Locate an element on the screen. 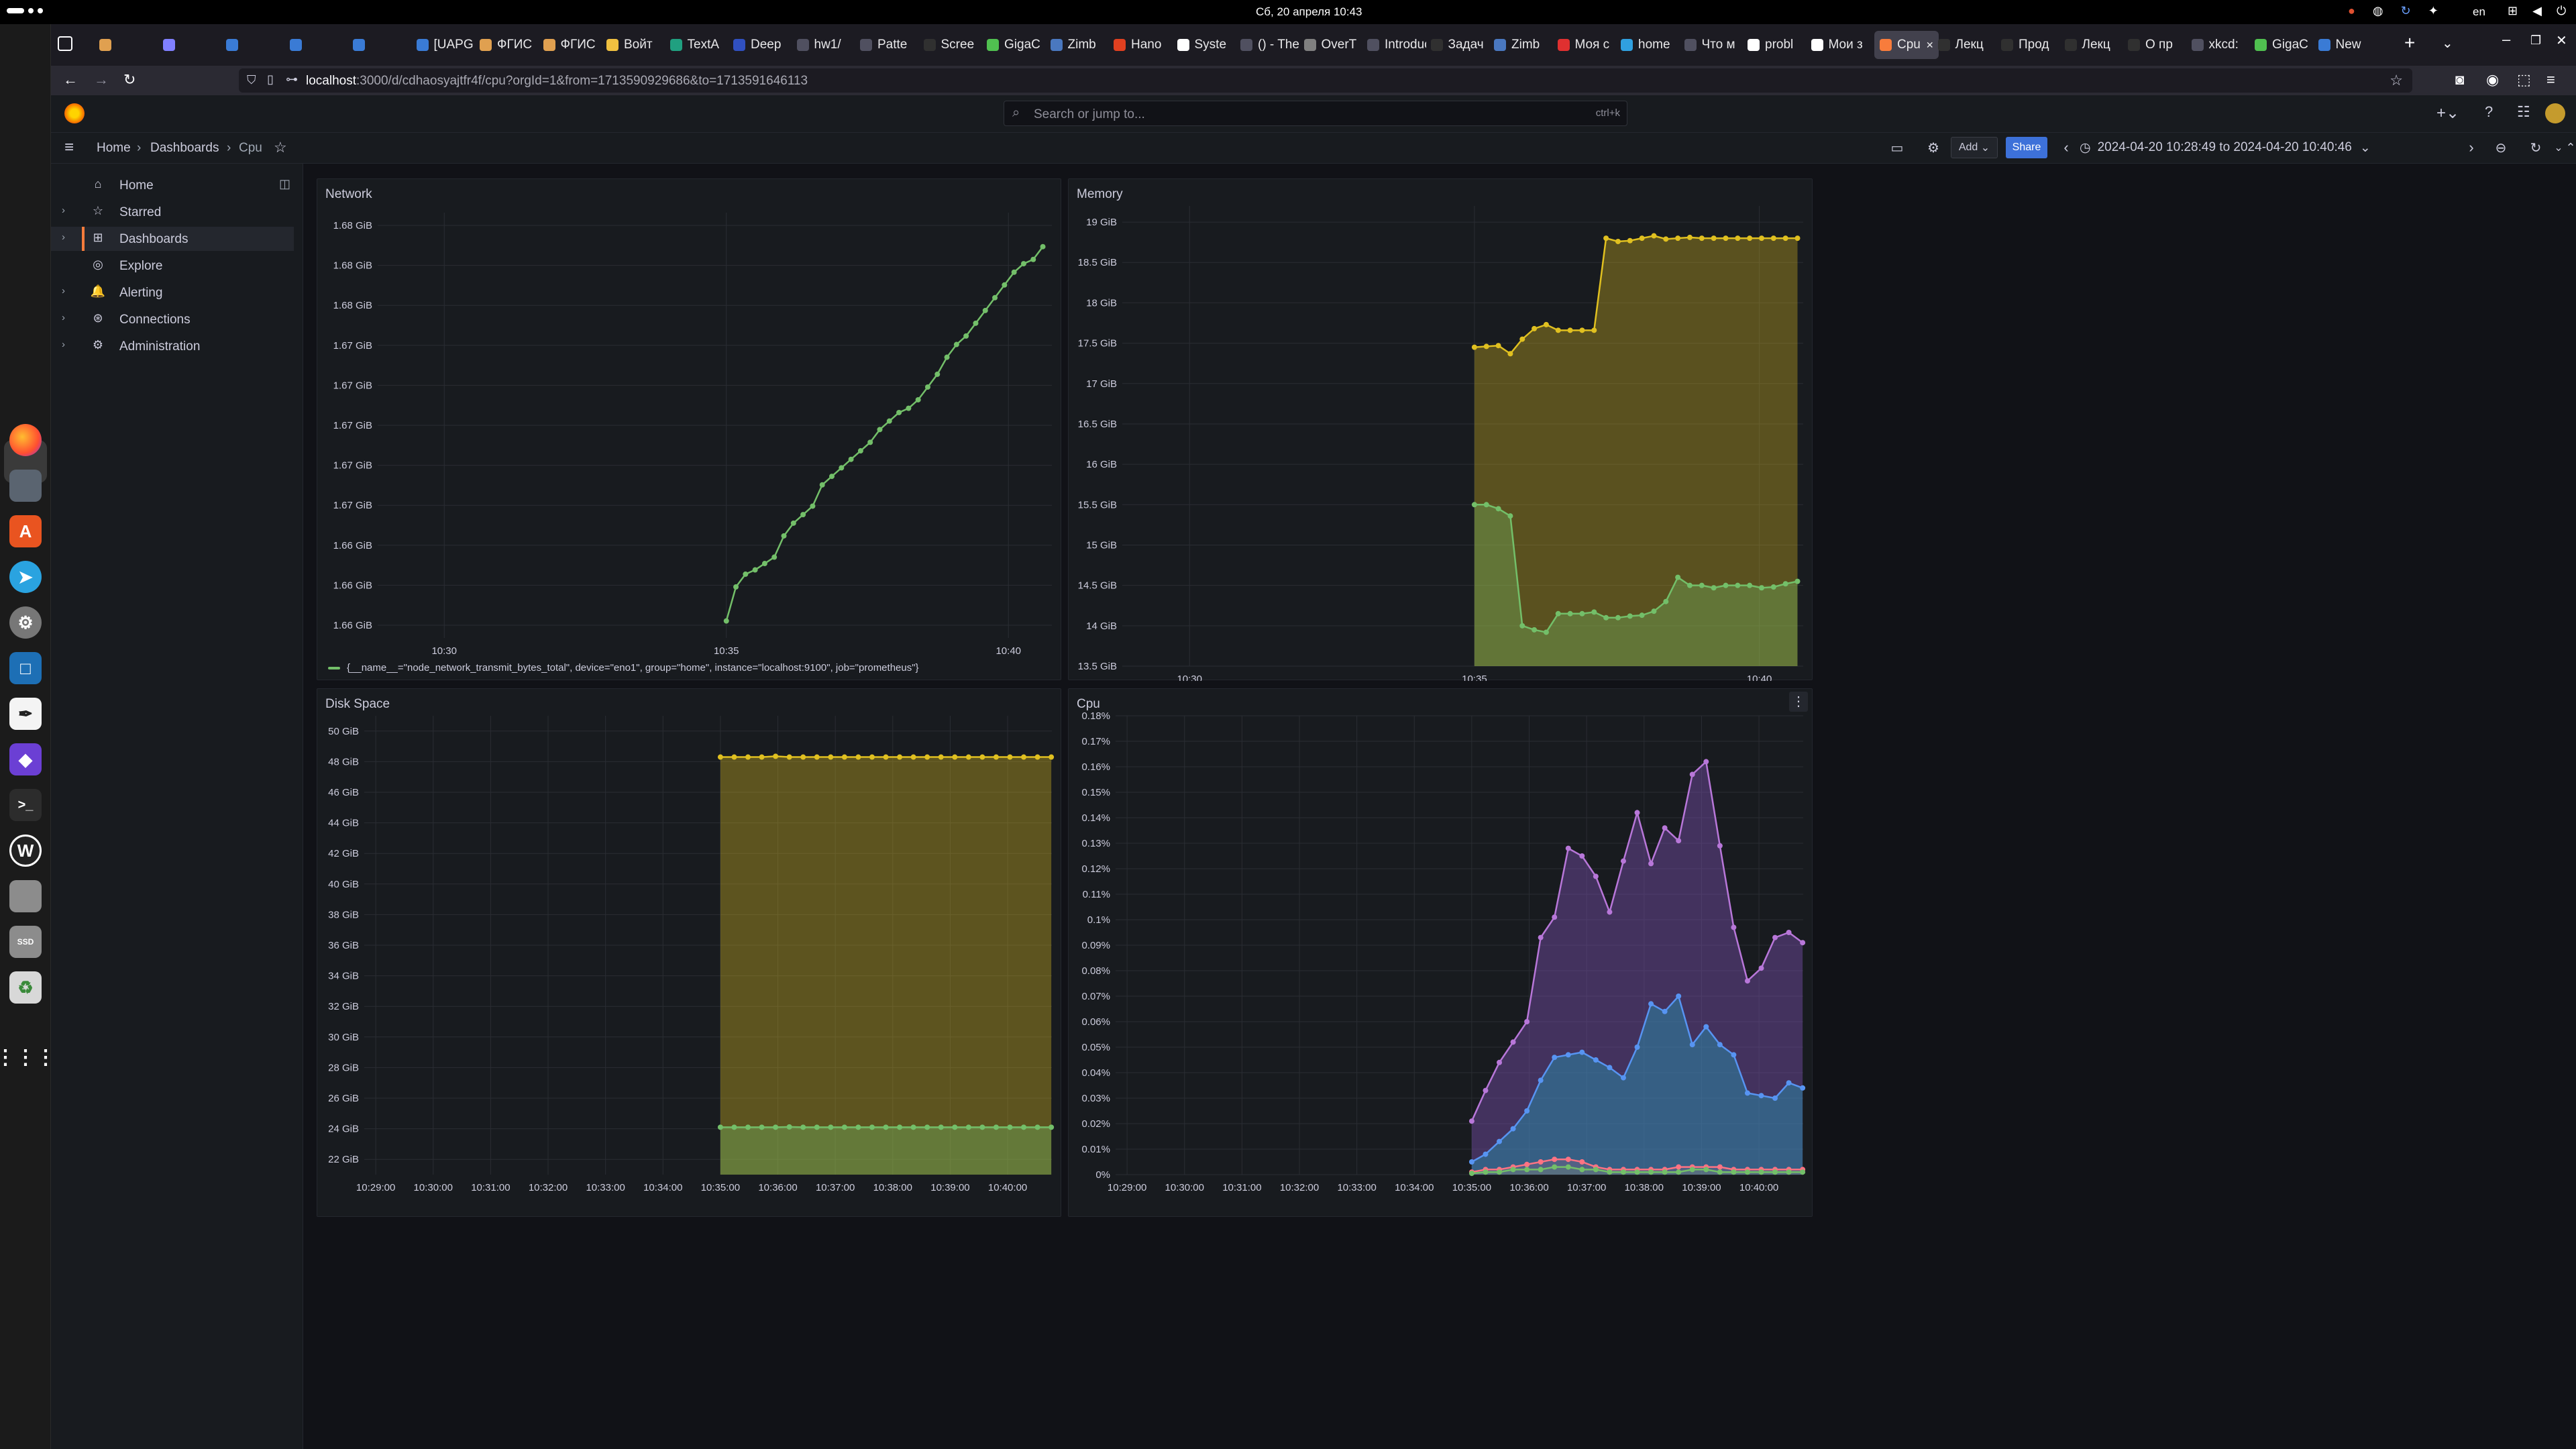 The image size is (2576, 1449). nav-item-starred: › ☆ Starred is located at coordinates (172, 212).